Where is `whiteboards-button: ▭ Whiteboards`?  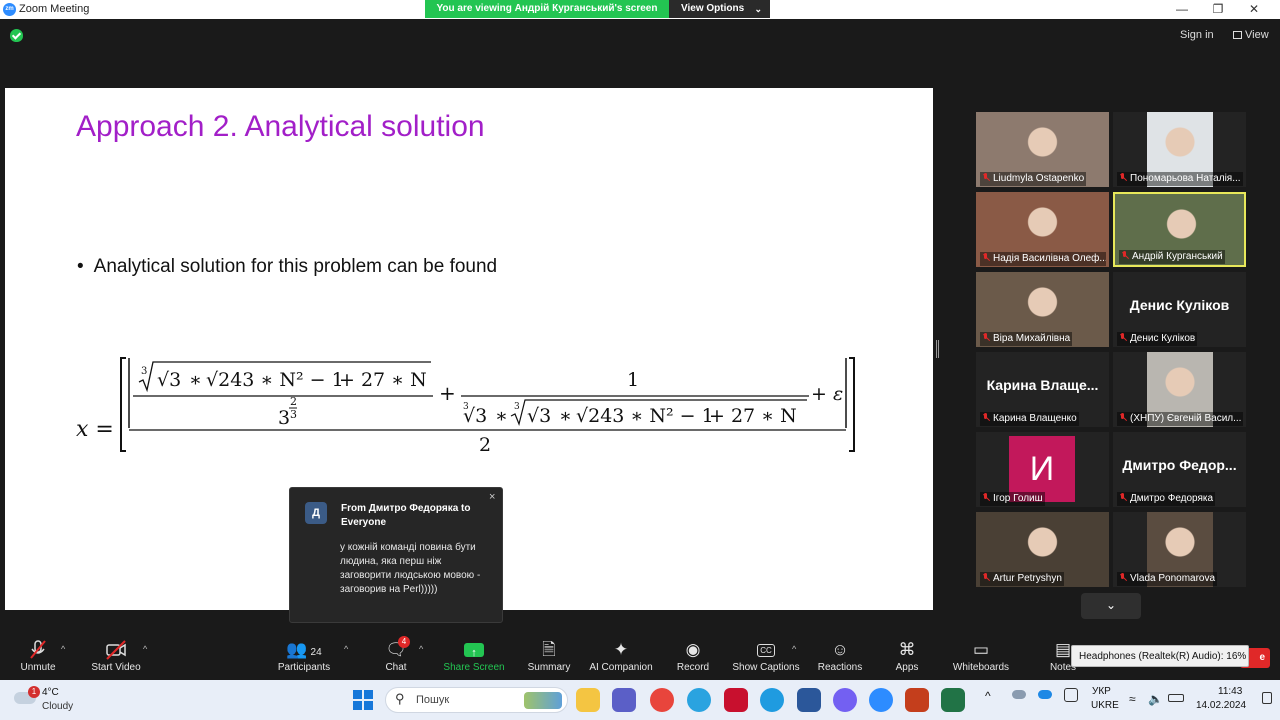
whiteboards-button: ▭ Whiteboards is located at coordinates (981, 658).